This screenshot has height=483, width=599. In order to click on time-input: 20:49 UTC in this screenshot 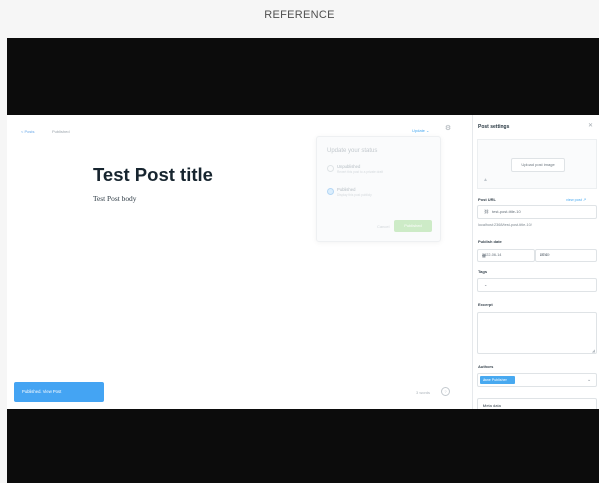, I will do `click(566, 255)`.